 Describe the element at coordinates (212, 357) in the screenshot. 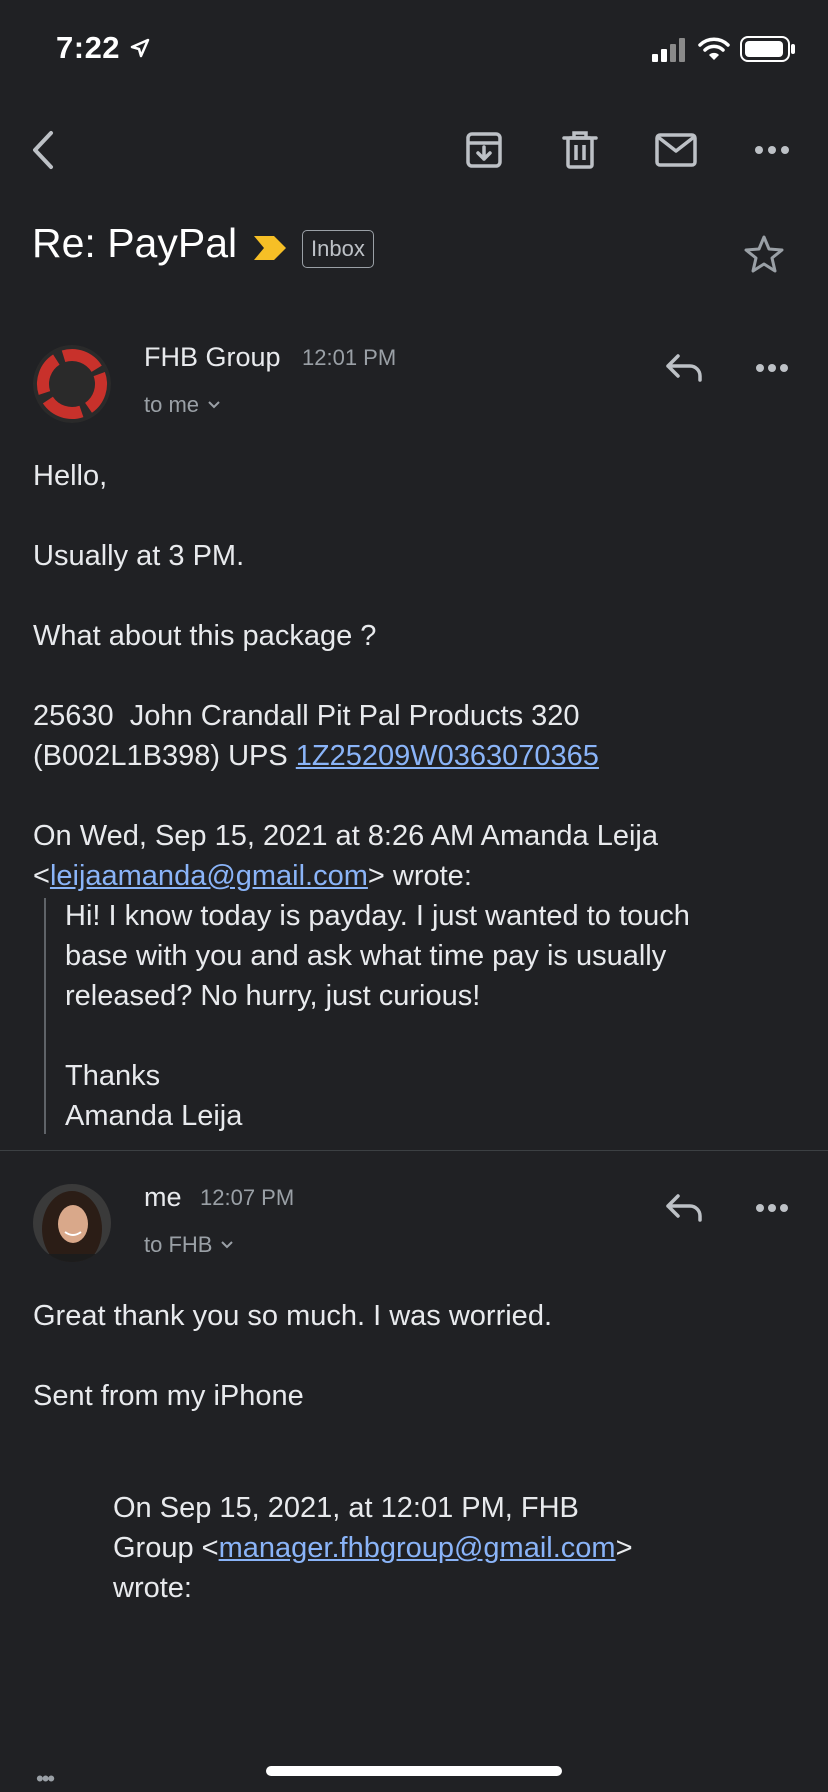

I see `sender-name: FHB Group` at that location.